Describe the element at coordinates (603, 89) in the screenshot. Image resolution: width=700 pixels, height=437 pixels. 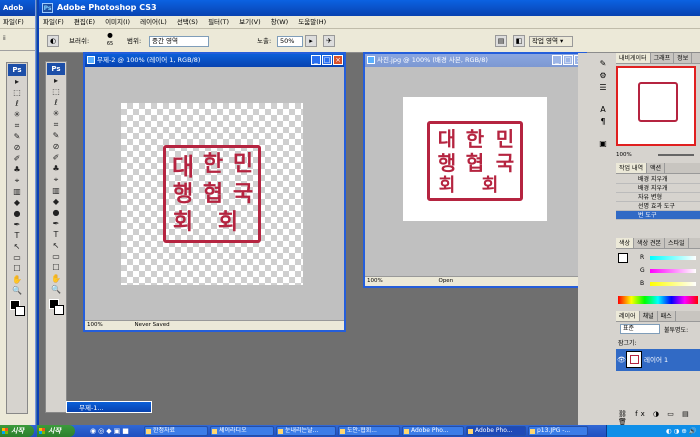
I see `layer-comps-icon: ☰` at that location.